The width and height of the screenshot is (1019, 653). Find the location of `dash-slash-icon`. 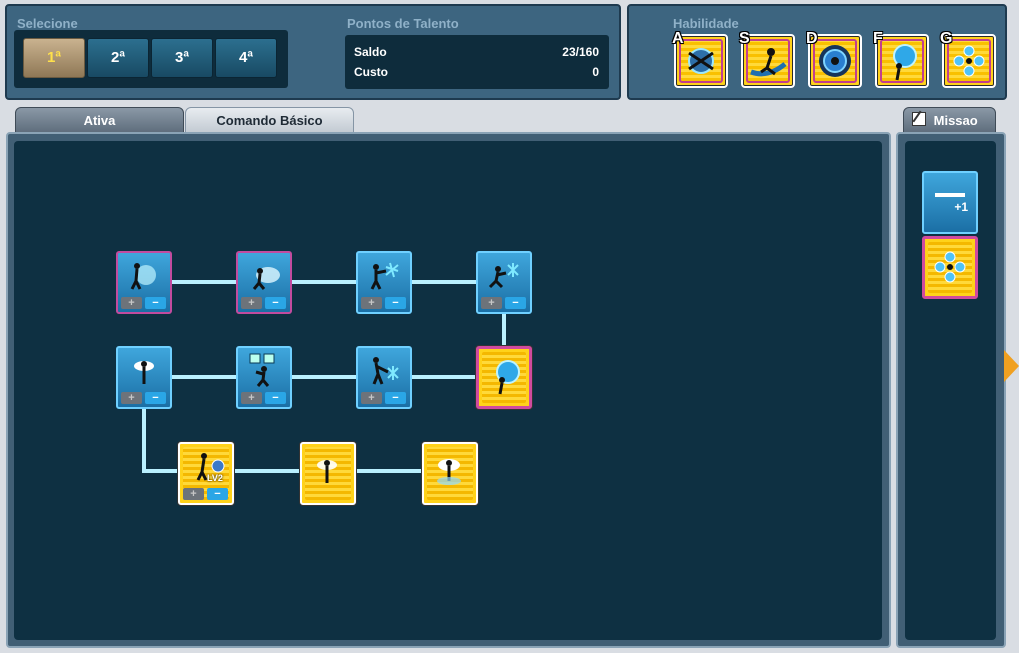

dash-slash-icon is located at coordinates (768, 62).